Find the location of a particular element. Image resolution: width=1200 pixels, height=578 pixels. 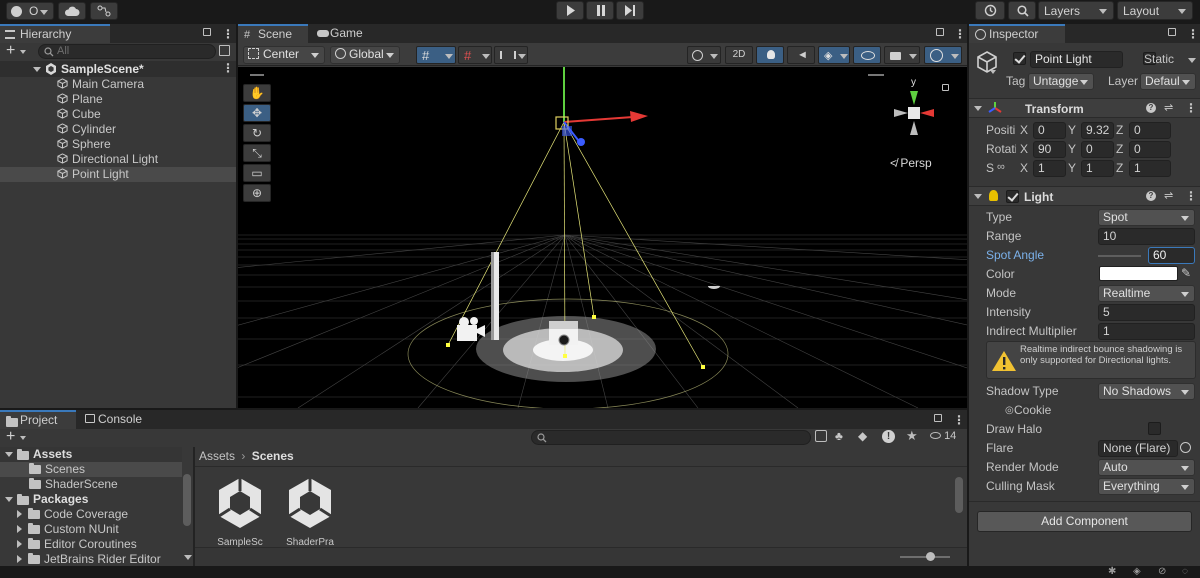

render-mode-dropdown: Auto is located at coordinates (1146, 467).